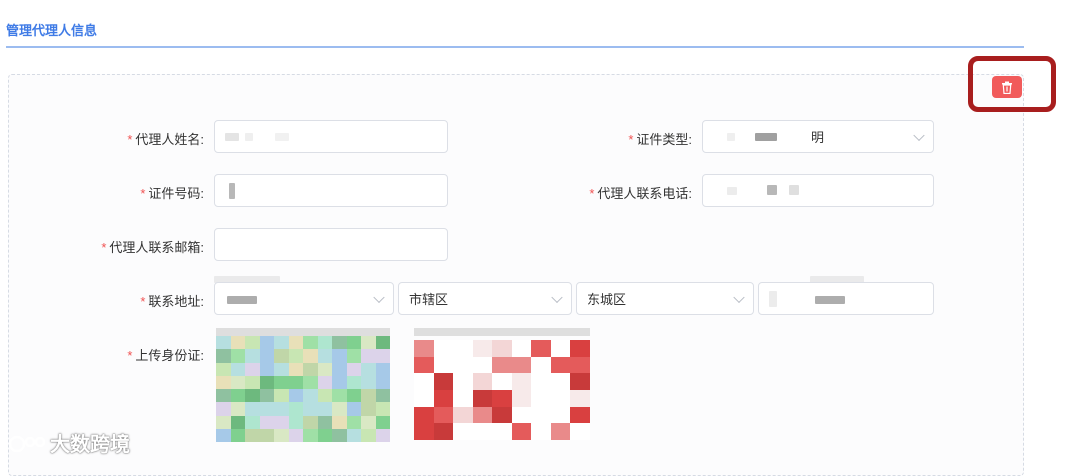 The width and height of the screenshot is (1080, 476). I want to click on agent-name-input, so click(331, 136).